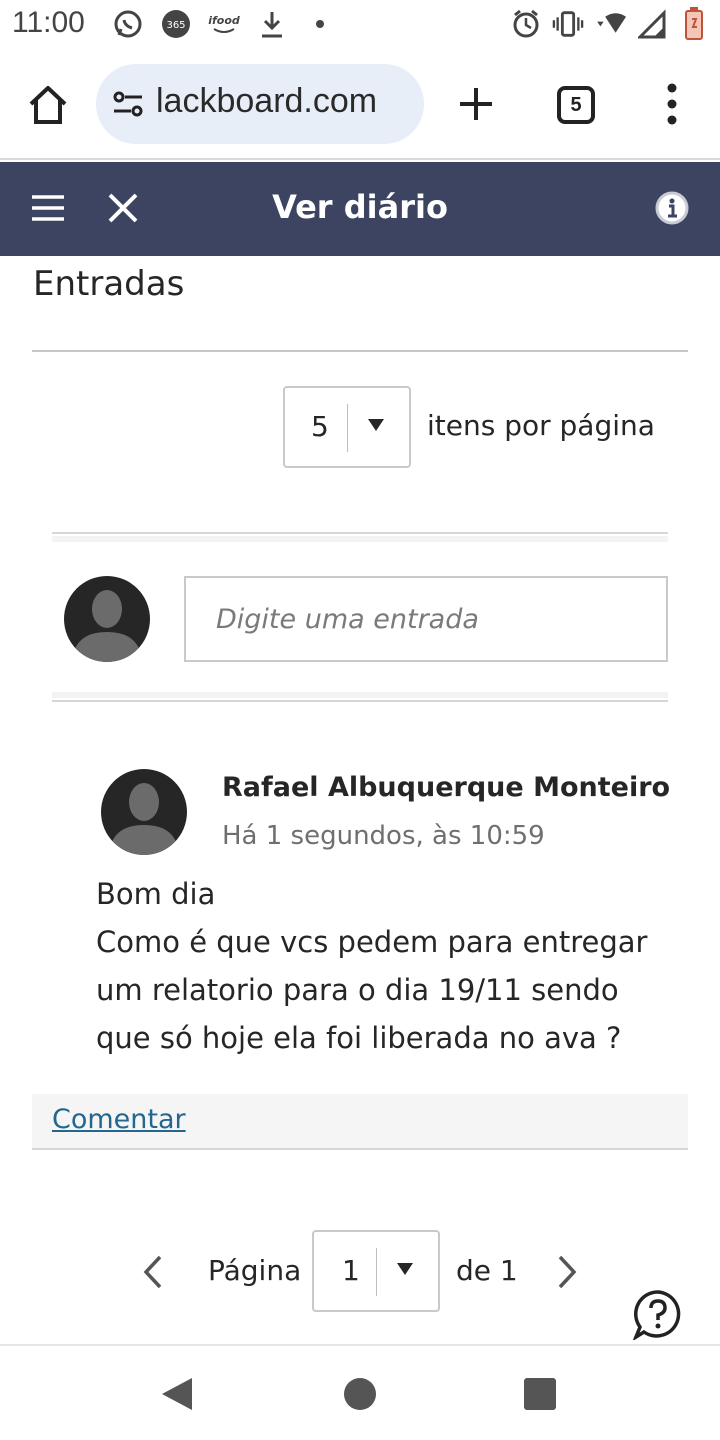  I want to click on whatsapp-icon, so click(128, 24).